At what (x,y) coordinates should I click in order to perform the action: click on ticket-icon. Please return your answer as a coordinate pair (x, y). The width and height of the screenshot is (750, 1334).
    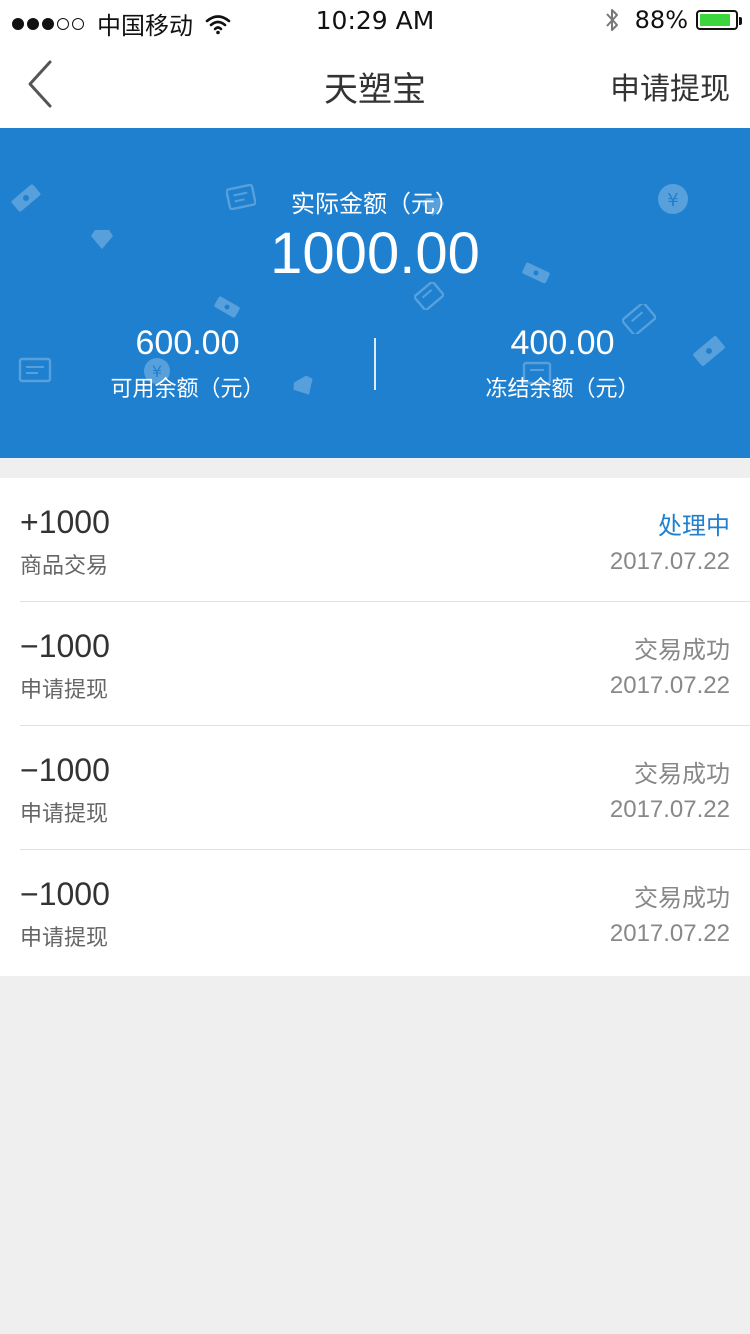
    Looking at the image, I should click on (227, 307).